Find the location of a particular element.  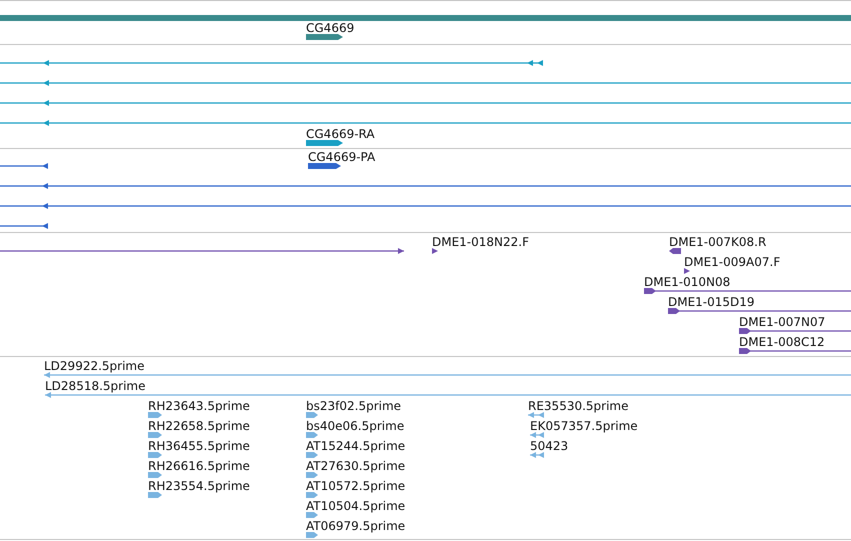

feature-label: DME1-009A07.F is located at coordinates (732, 262).